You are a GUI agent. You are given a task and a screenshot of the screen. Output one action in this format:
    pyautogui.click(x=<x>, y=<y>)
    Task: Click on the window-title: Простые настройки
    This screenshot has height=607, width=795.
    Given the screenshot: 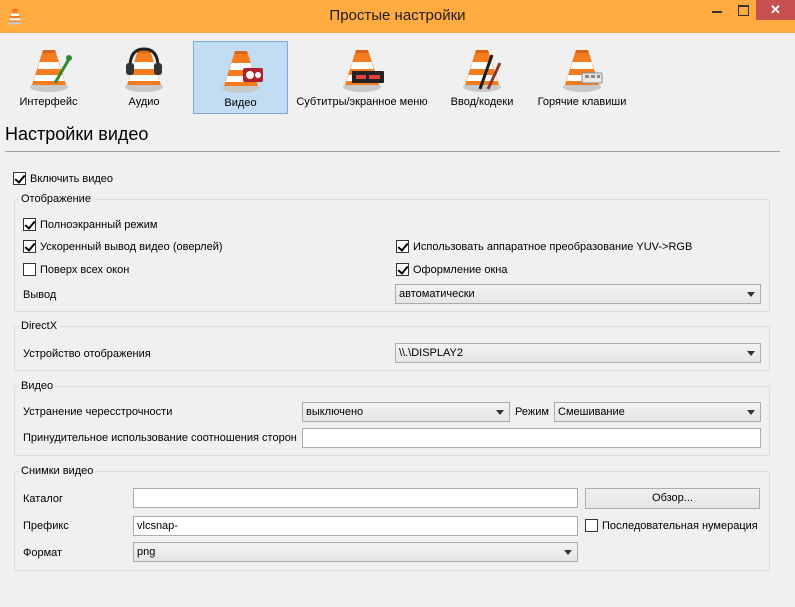 What is the action you would take?
    pyautogui.click(x=397, y=15)
    